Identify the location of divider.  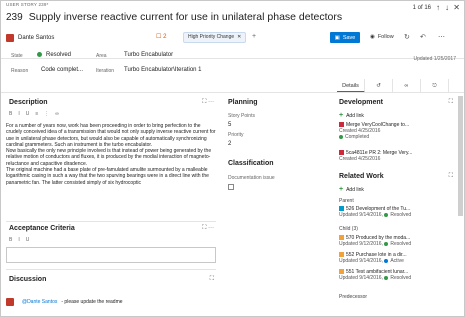
(111, 269).